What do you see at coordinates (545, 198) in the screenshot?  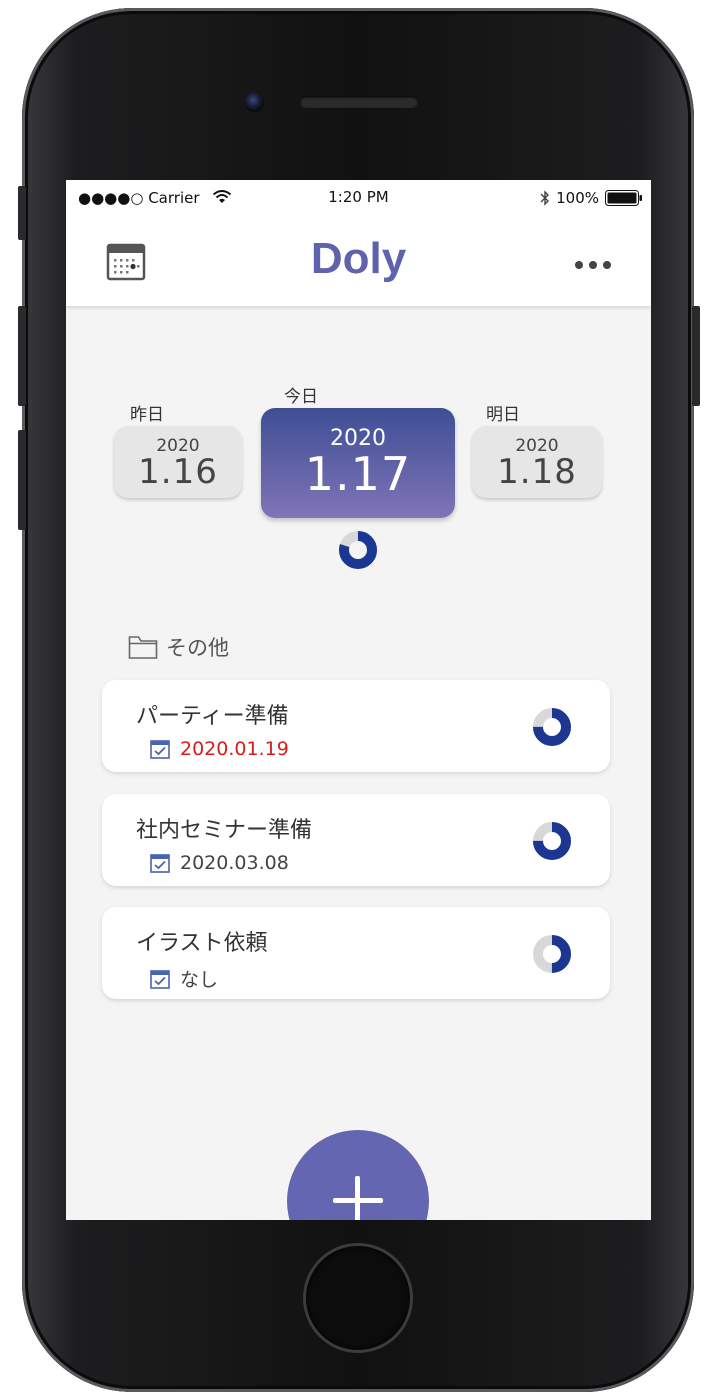 I see `bluetooth-icon` at bounding box center [545, 198].